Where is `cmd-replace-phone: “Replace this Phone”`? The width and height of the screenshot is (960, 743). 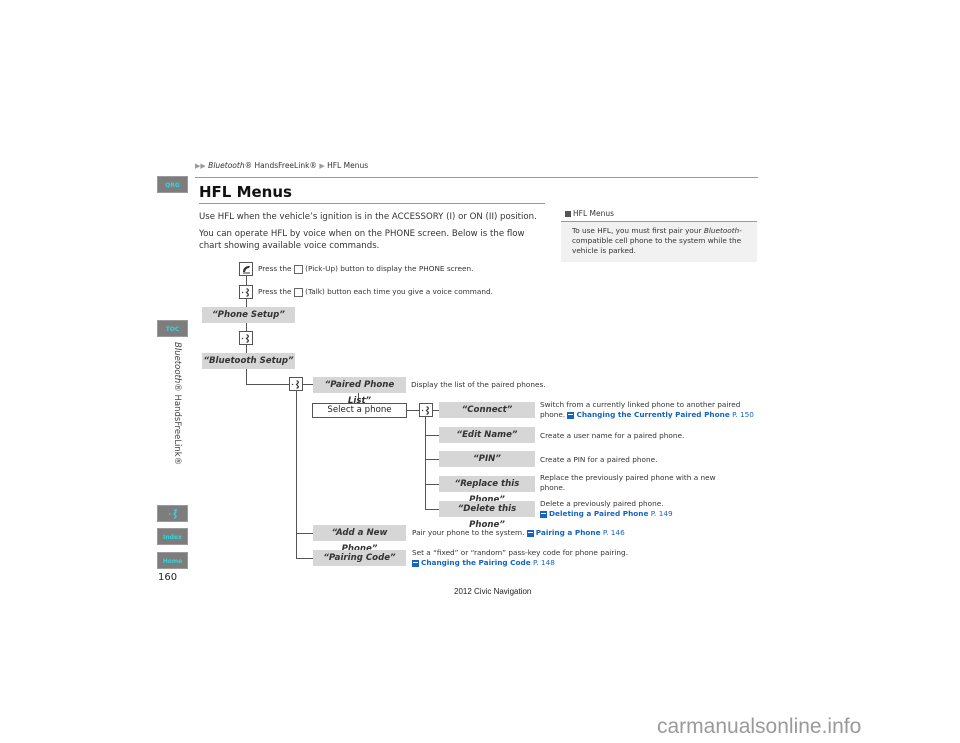
cmd-replace-phone: “Replace this Phone” is located at coordinates (487, 490).